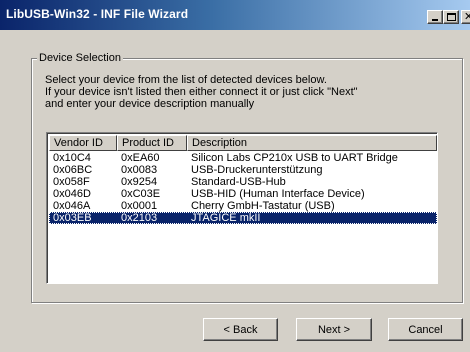 The width and height of the screenshot is (470, 352). Describe the element at coordinates (97, 14) in the screenshot. I see `window-title: LibUSB-Win32 - INF File Wizard` at that location.